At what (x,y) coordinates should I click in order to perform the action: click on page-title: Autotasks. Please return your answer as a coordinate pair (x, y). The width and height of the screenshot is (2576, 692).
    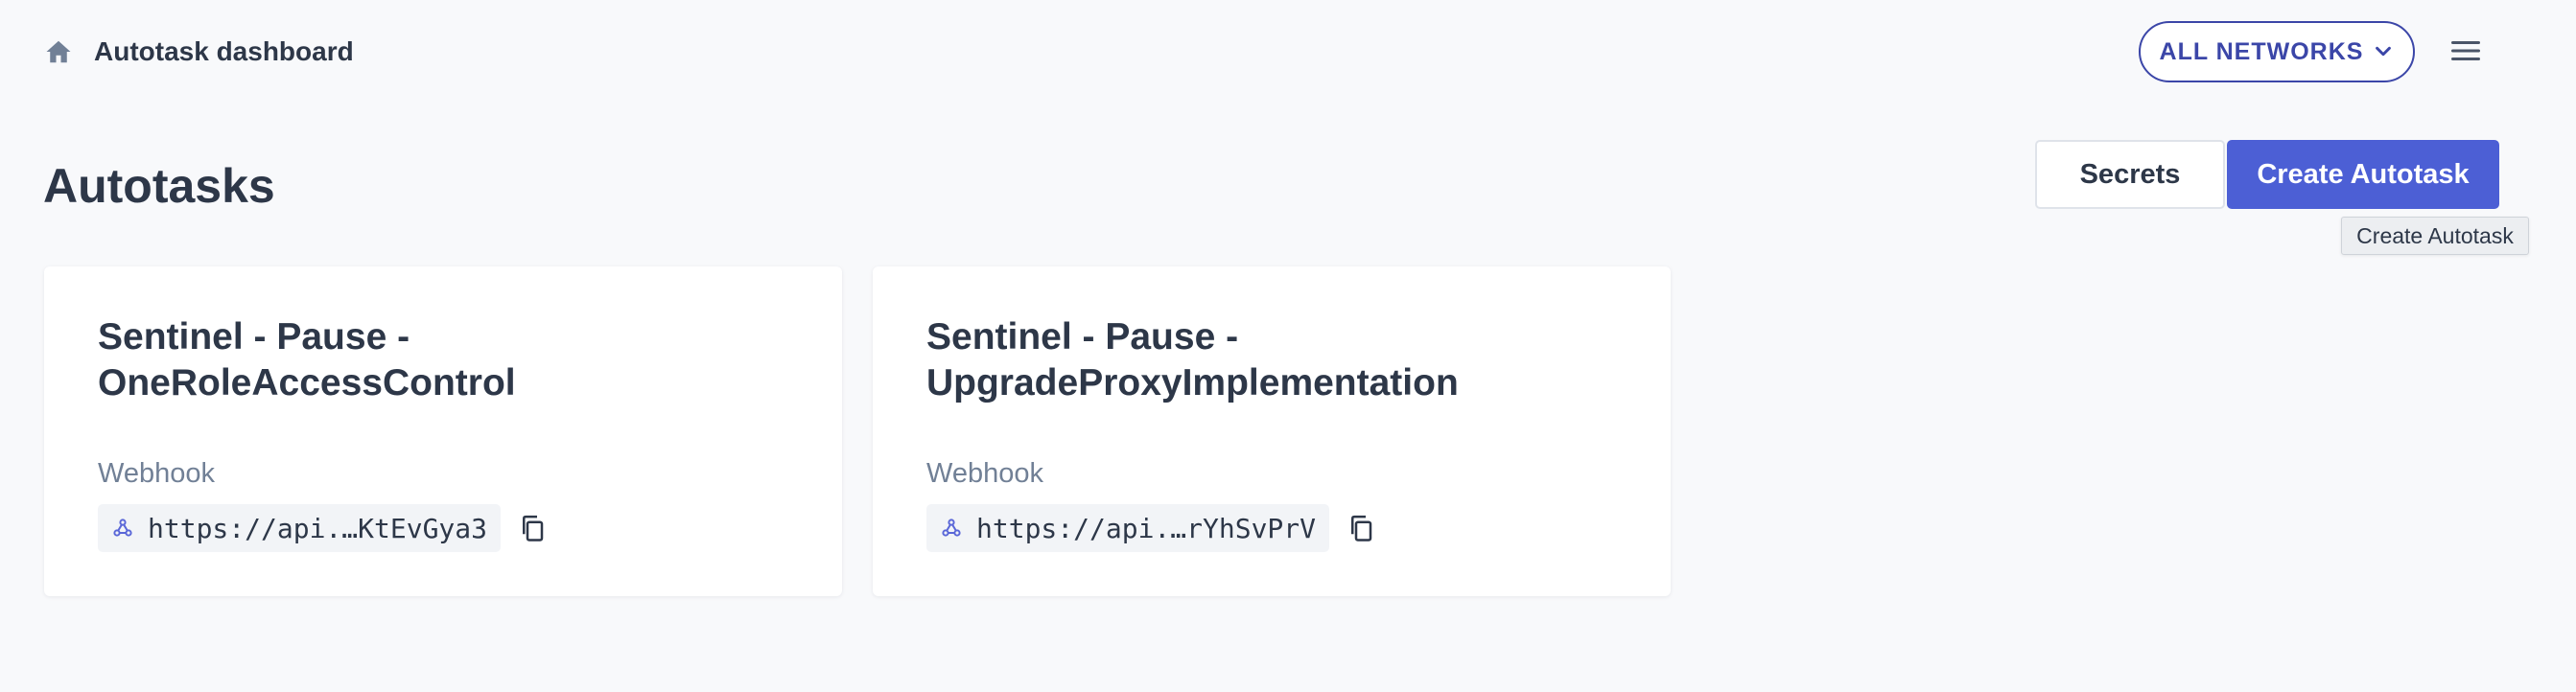
    Looking at the image, I should click on (159, 186).